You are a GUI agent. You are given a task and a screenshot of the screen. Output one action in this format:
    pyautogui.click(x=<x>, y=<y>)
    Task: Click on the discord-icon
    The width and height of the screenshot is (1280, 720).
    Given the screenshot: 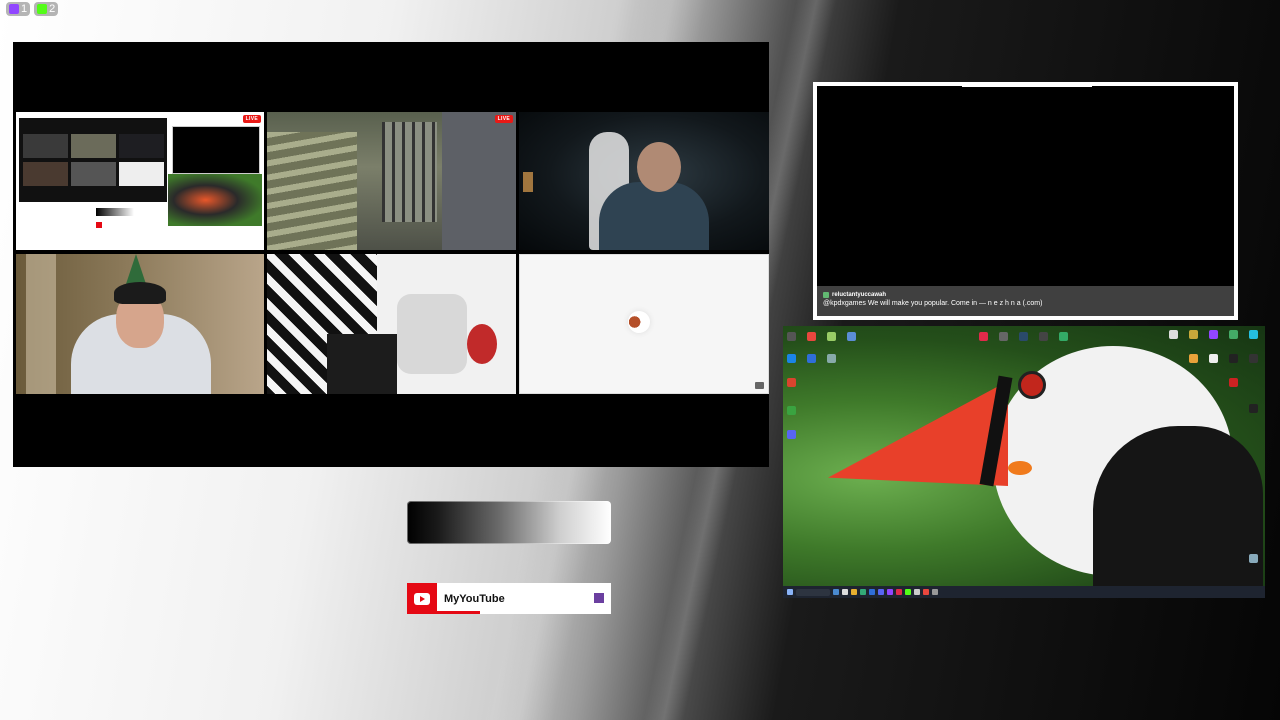 What is the action you would take?
    pyautogui.click(x=791, y=434)
    